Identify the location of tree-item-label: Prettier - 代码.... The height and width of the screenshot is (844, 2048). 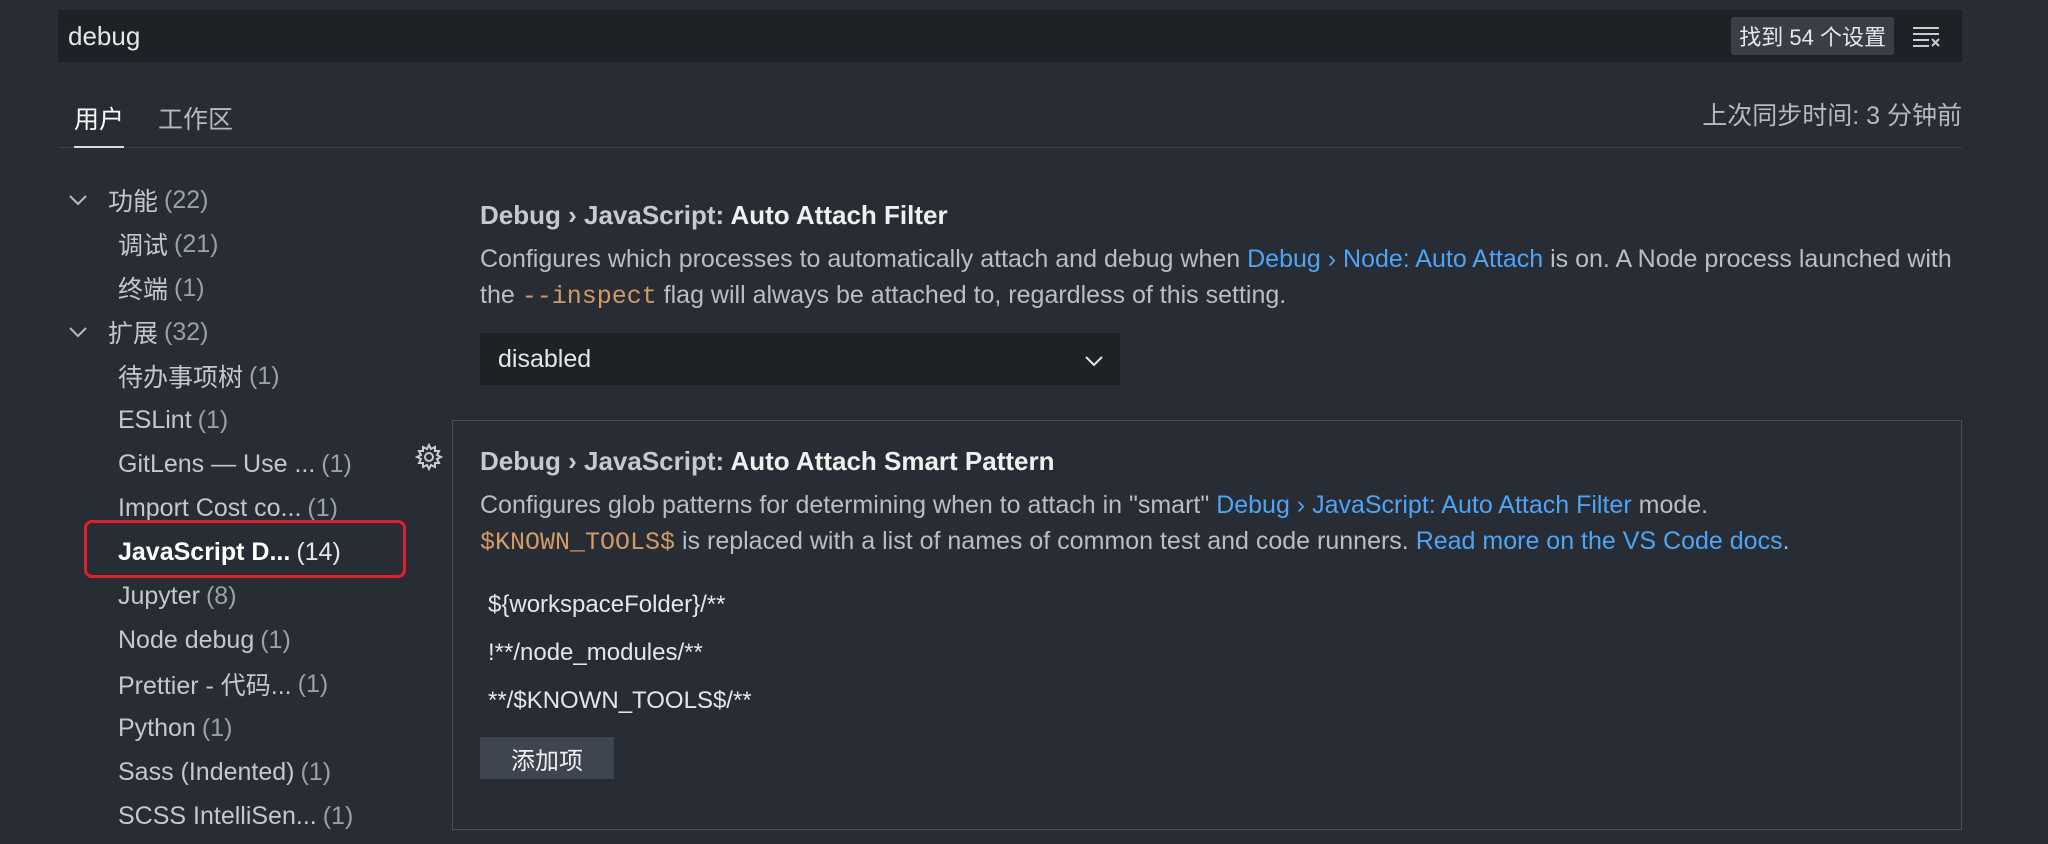
(205, 686).